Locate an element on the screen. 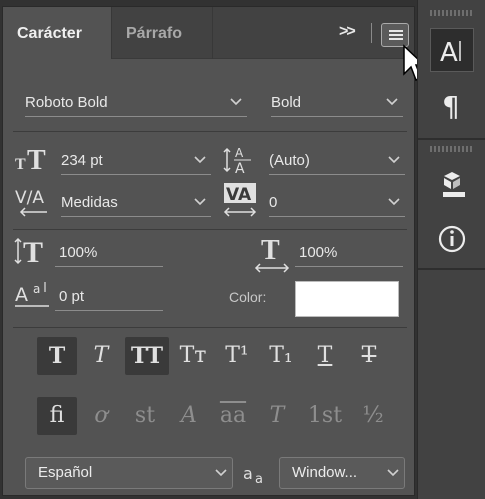 The width and height of the screenshot is (485, 499). faux-bold-button: T is located at coordinates (57, 356).